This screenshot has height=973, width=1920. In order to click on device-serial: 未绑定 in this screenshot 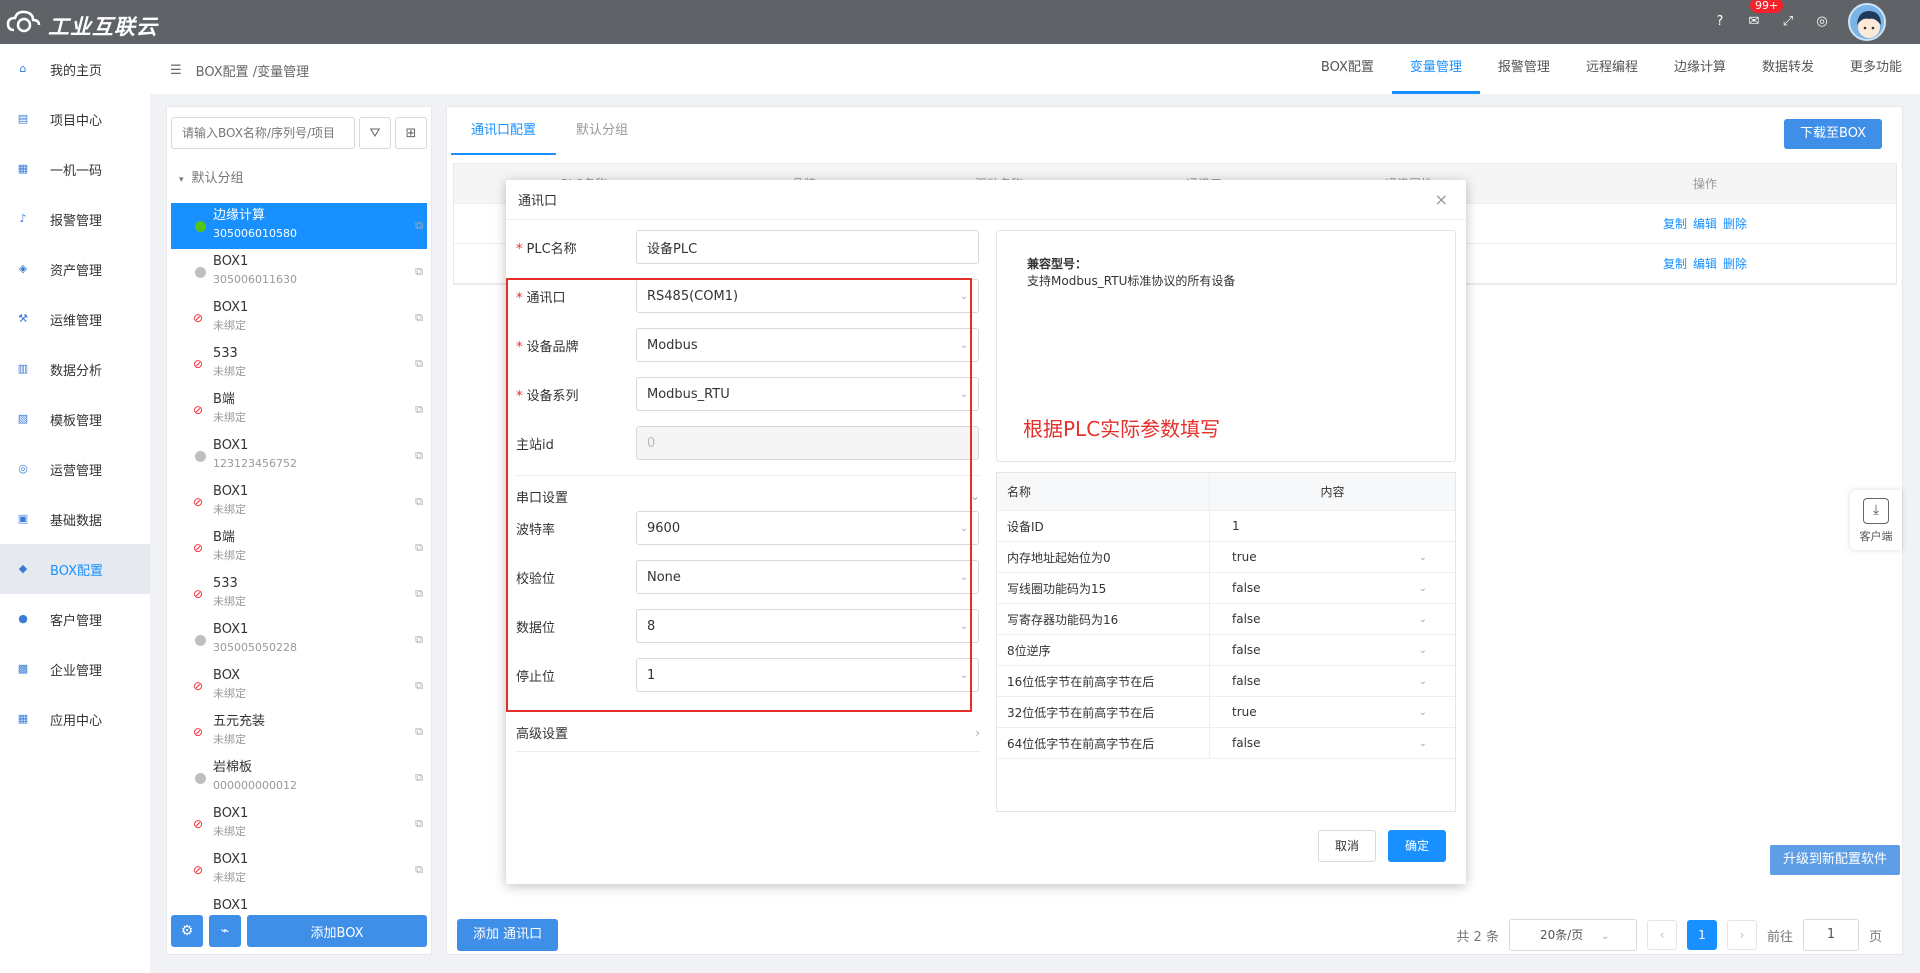, I will do `click(229, 417)`.